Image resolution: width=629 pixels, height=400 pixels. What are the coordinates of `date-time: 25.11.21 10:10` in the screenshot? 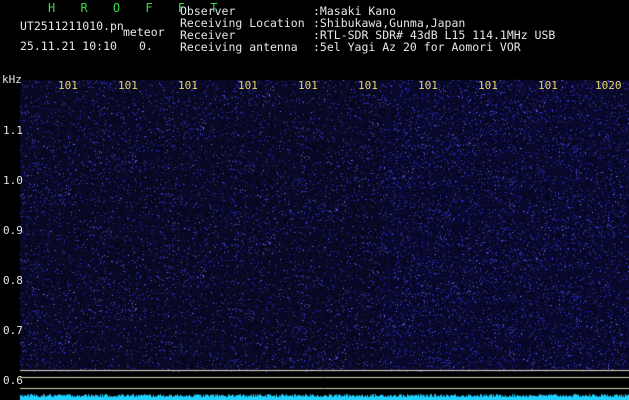 It's located at (68, 46).